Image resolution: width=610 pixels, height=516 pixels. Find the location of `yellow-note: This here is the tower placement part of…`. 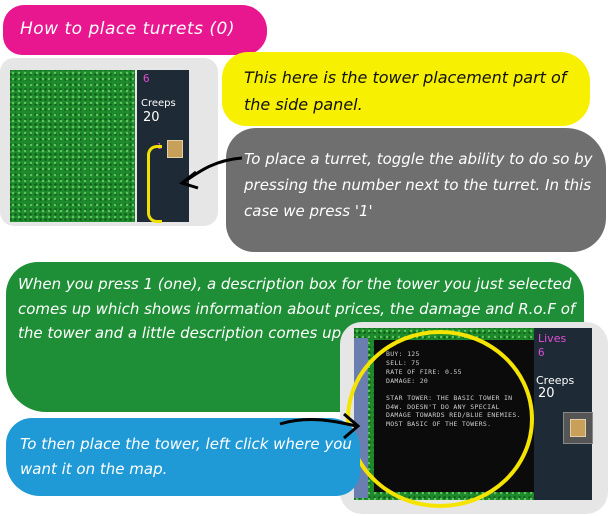

yellow-note: This here is the tower placement part of… is located at coordinates (405, 91).